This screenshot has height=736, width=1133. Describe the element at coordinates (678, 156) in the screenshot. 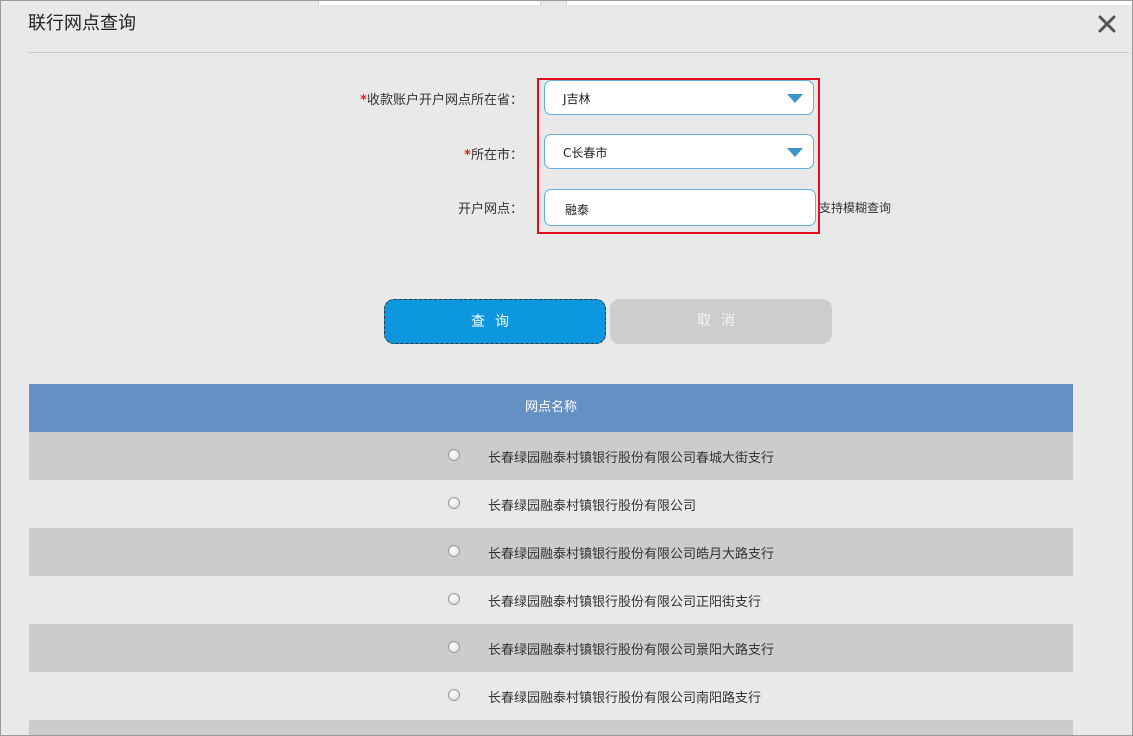

I see `highlight-box` at that location.